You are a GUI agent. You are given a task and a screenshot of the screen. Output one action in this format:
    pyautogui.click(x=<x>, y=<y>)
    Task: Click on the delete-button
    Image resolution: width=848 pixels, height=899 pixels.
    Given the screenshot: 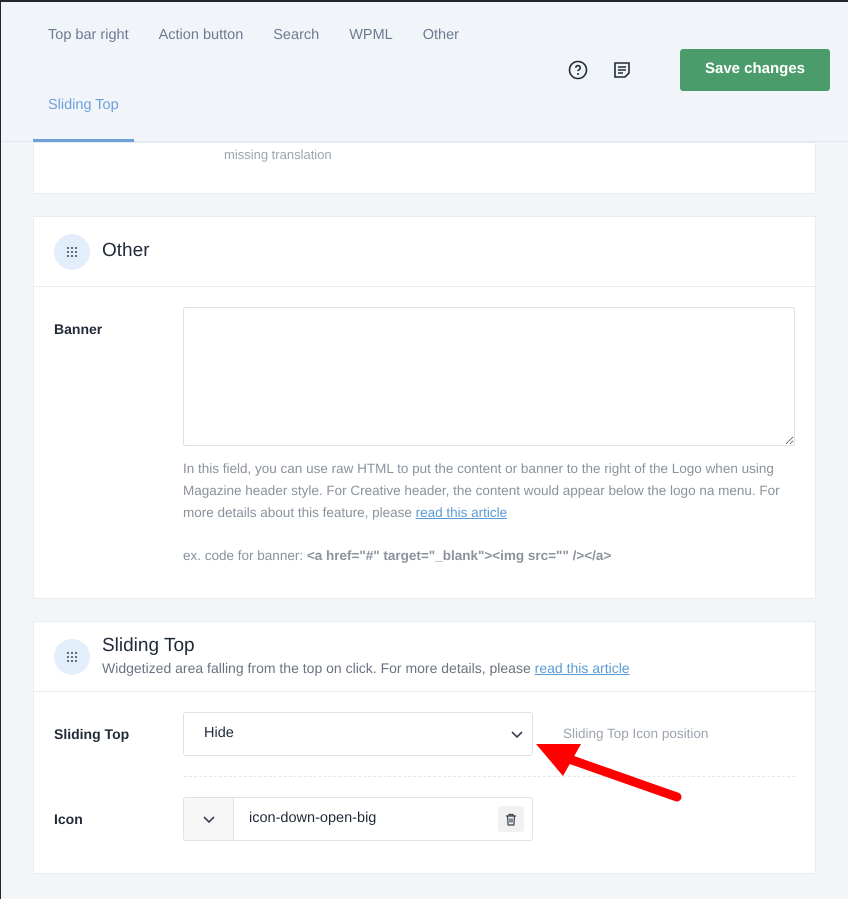 What is the action you would take?
    pyautogui.click(x=511, y=819)
    